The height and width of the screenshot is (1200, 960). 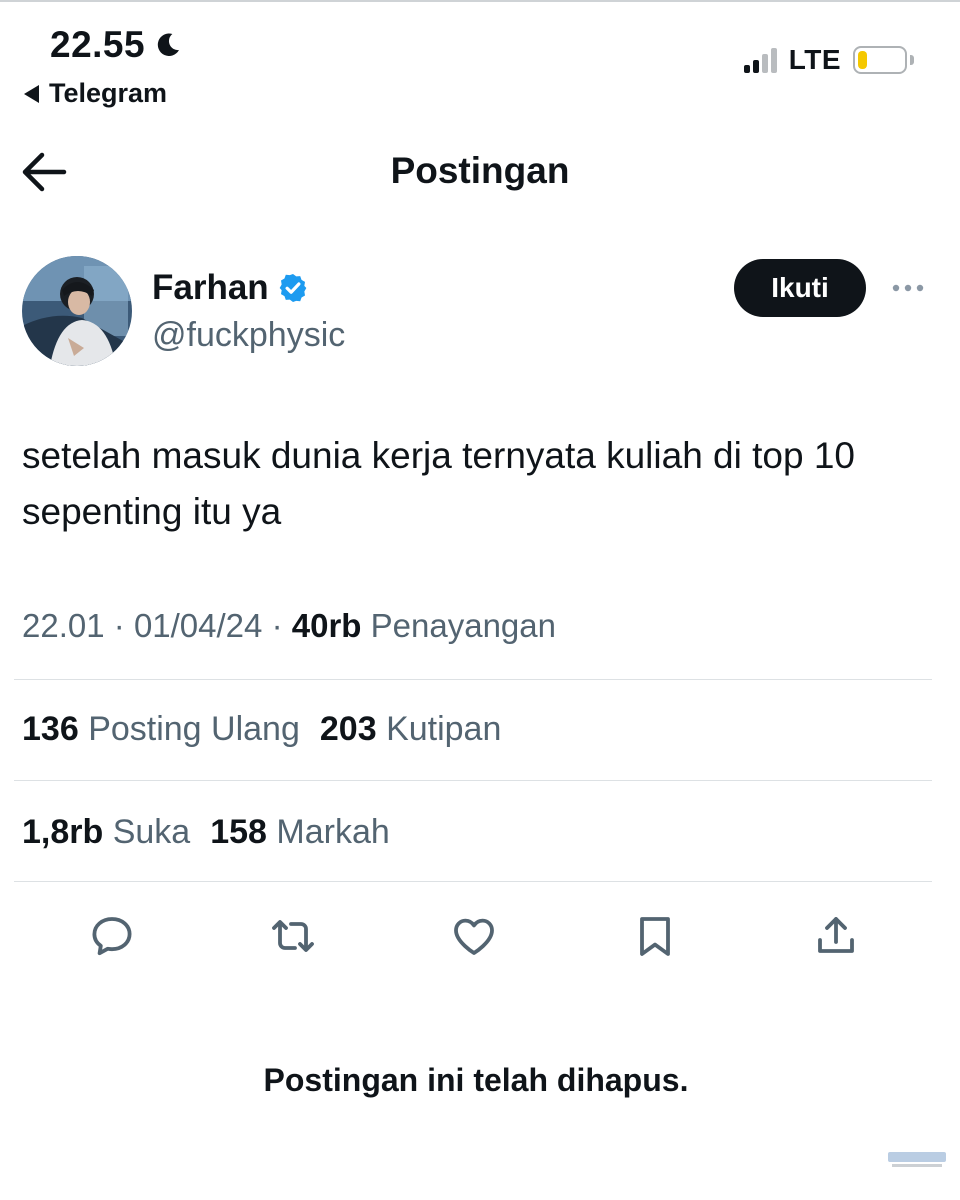 What do you see at coordinates (210, 287) in the screenshot?
I see `author-display-name: Farhan` at bounding box center [210, 287].